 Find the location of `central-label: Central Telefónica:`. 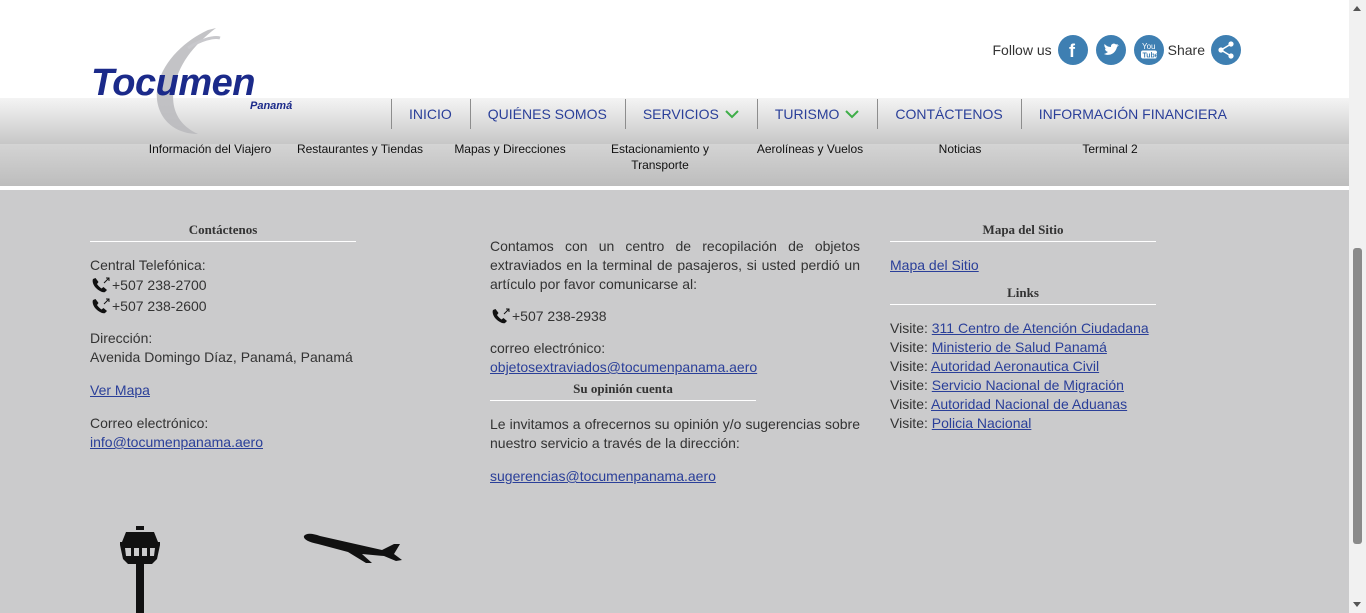

central-label: Central Telefónica: is located at coordinates (148, 265).